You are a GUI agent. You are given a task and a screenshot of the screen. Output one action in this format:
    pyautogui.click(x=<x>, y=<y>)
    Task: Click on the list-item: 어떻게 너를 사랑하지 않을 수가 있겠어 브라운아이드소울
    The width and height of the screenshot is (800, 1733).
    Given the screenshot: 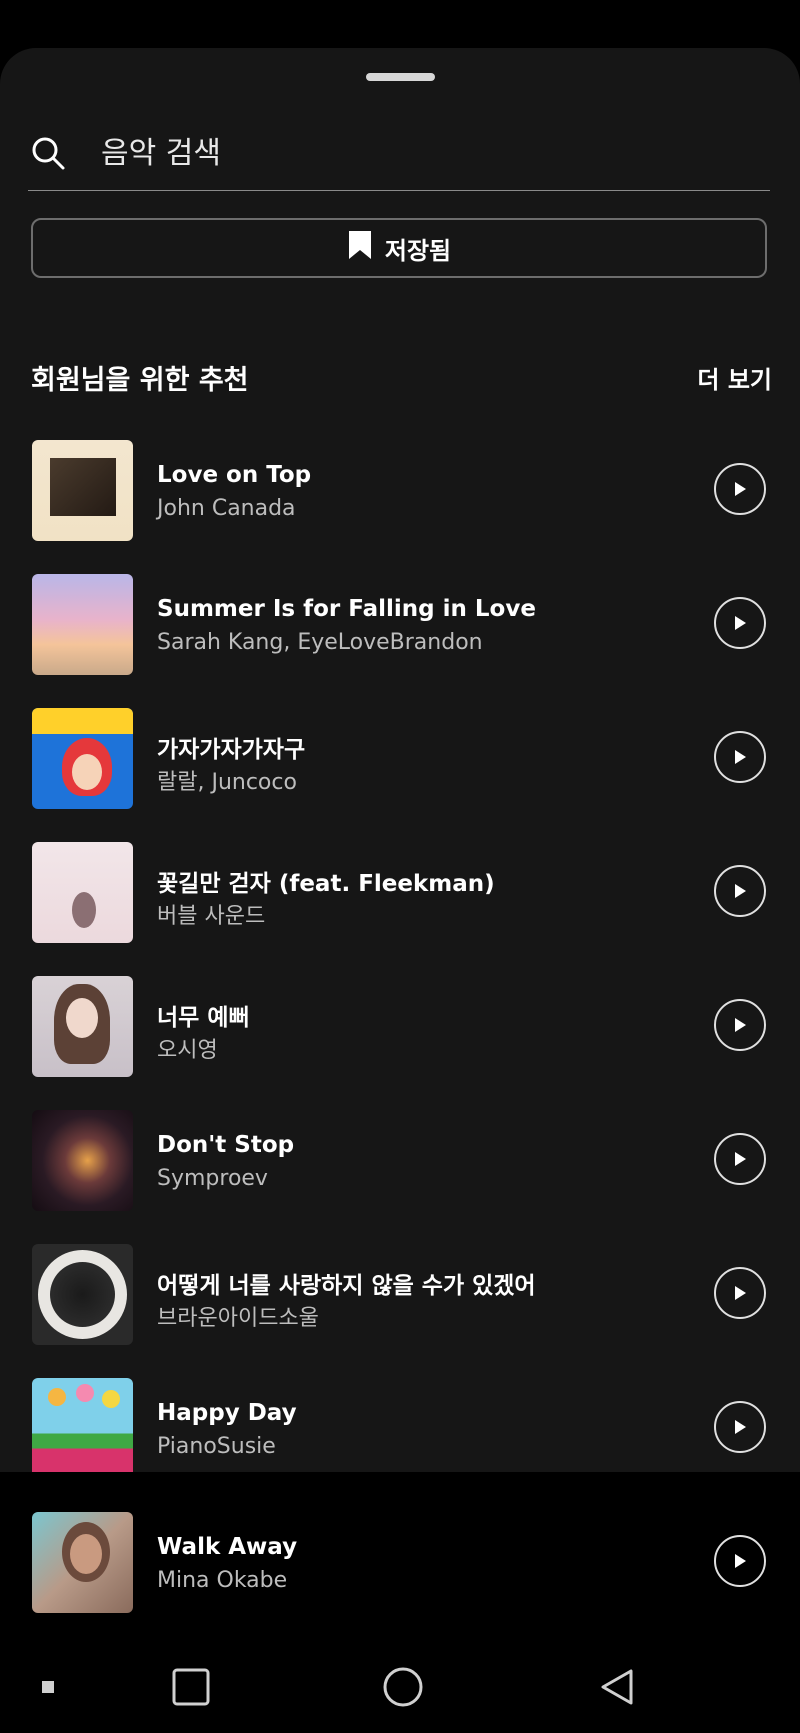 What is the action you would take?
    pyautogui.click(x=400, y=1295)
    